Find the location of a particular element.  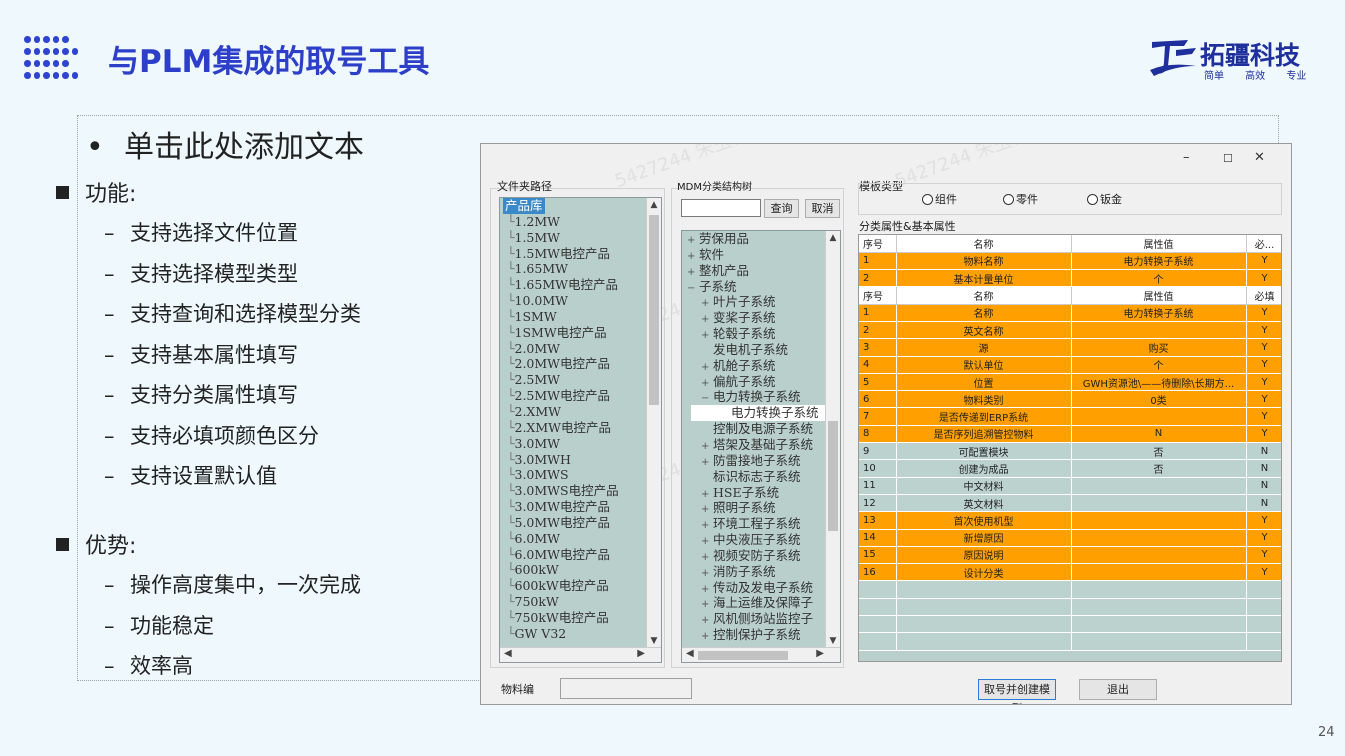

tree-item: └2.0MW is located at coordinates (582, 349).